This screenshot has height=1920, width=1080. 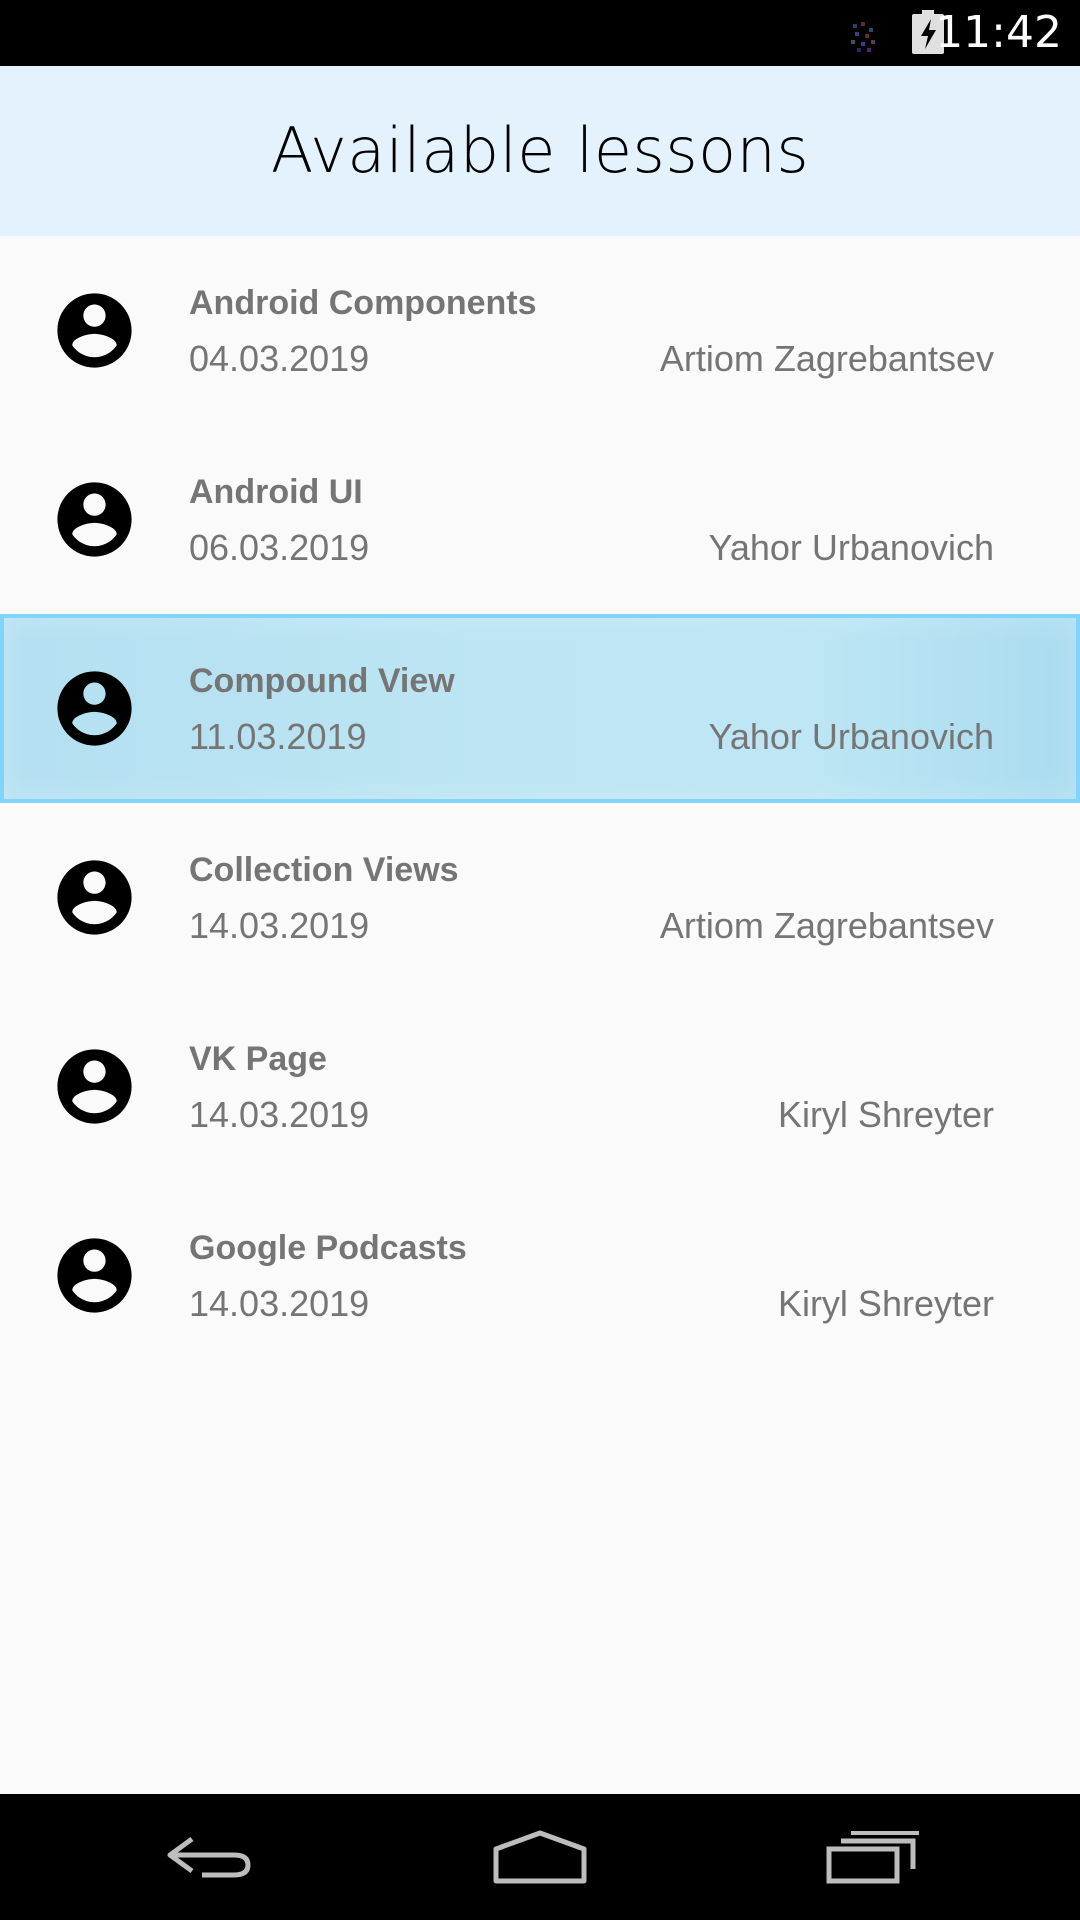 I want to click on page-title: Available lessons, so click(x=540, y=150).